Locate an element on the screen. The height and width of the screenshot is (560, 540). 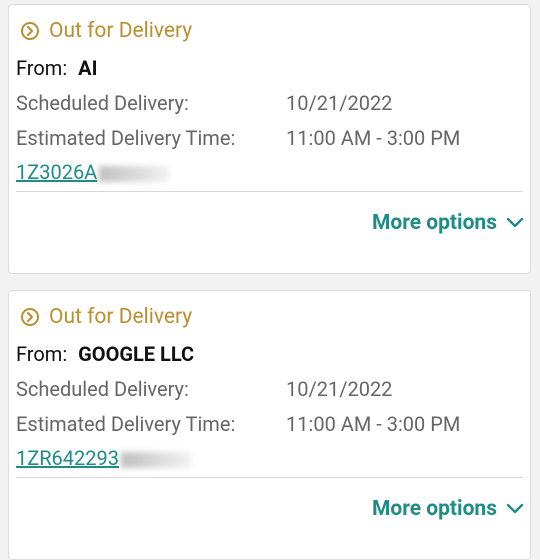
tracking-number-link: 1ZR642293 is located at coordinates (103, 458).